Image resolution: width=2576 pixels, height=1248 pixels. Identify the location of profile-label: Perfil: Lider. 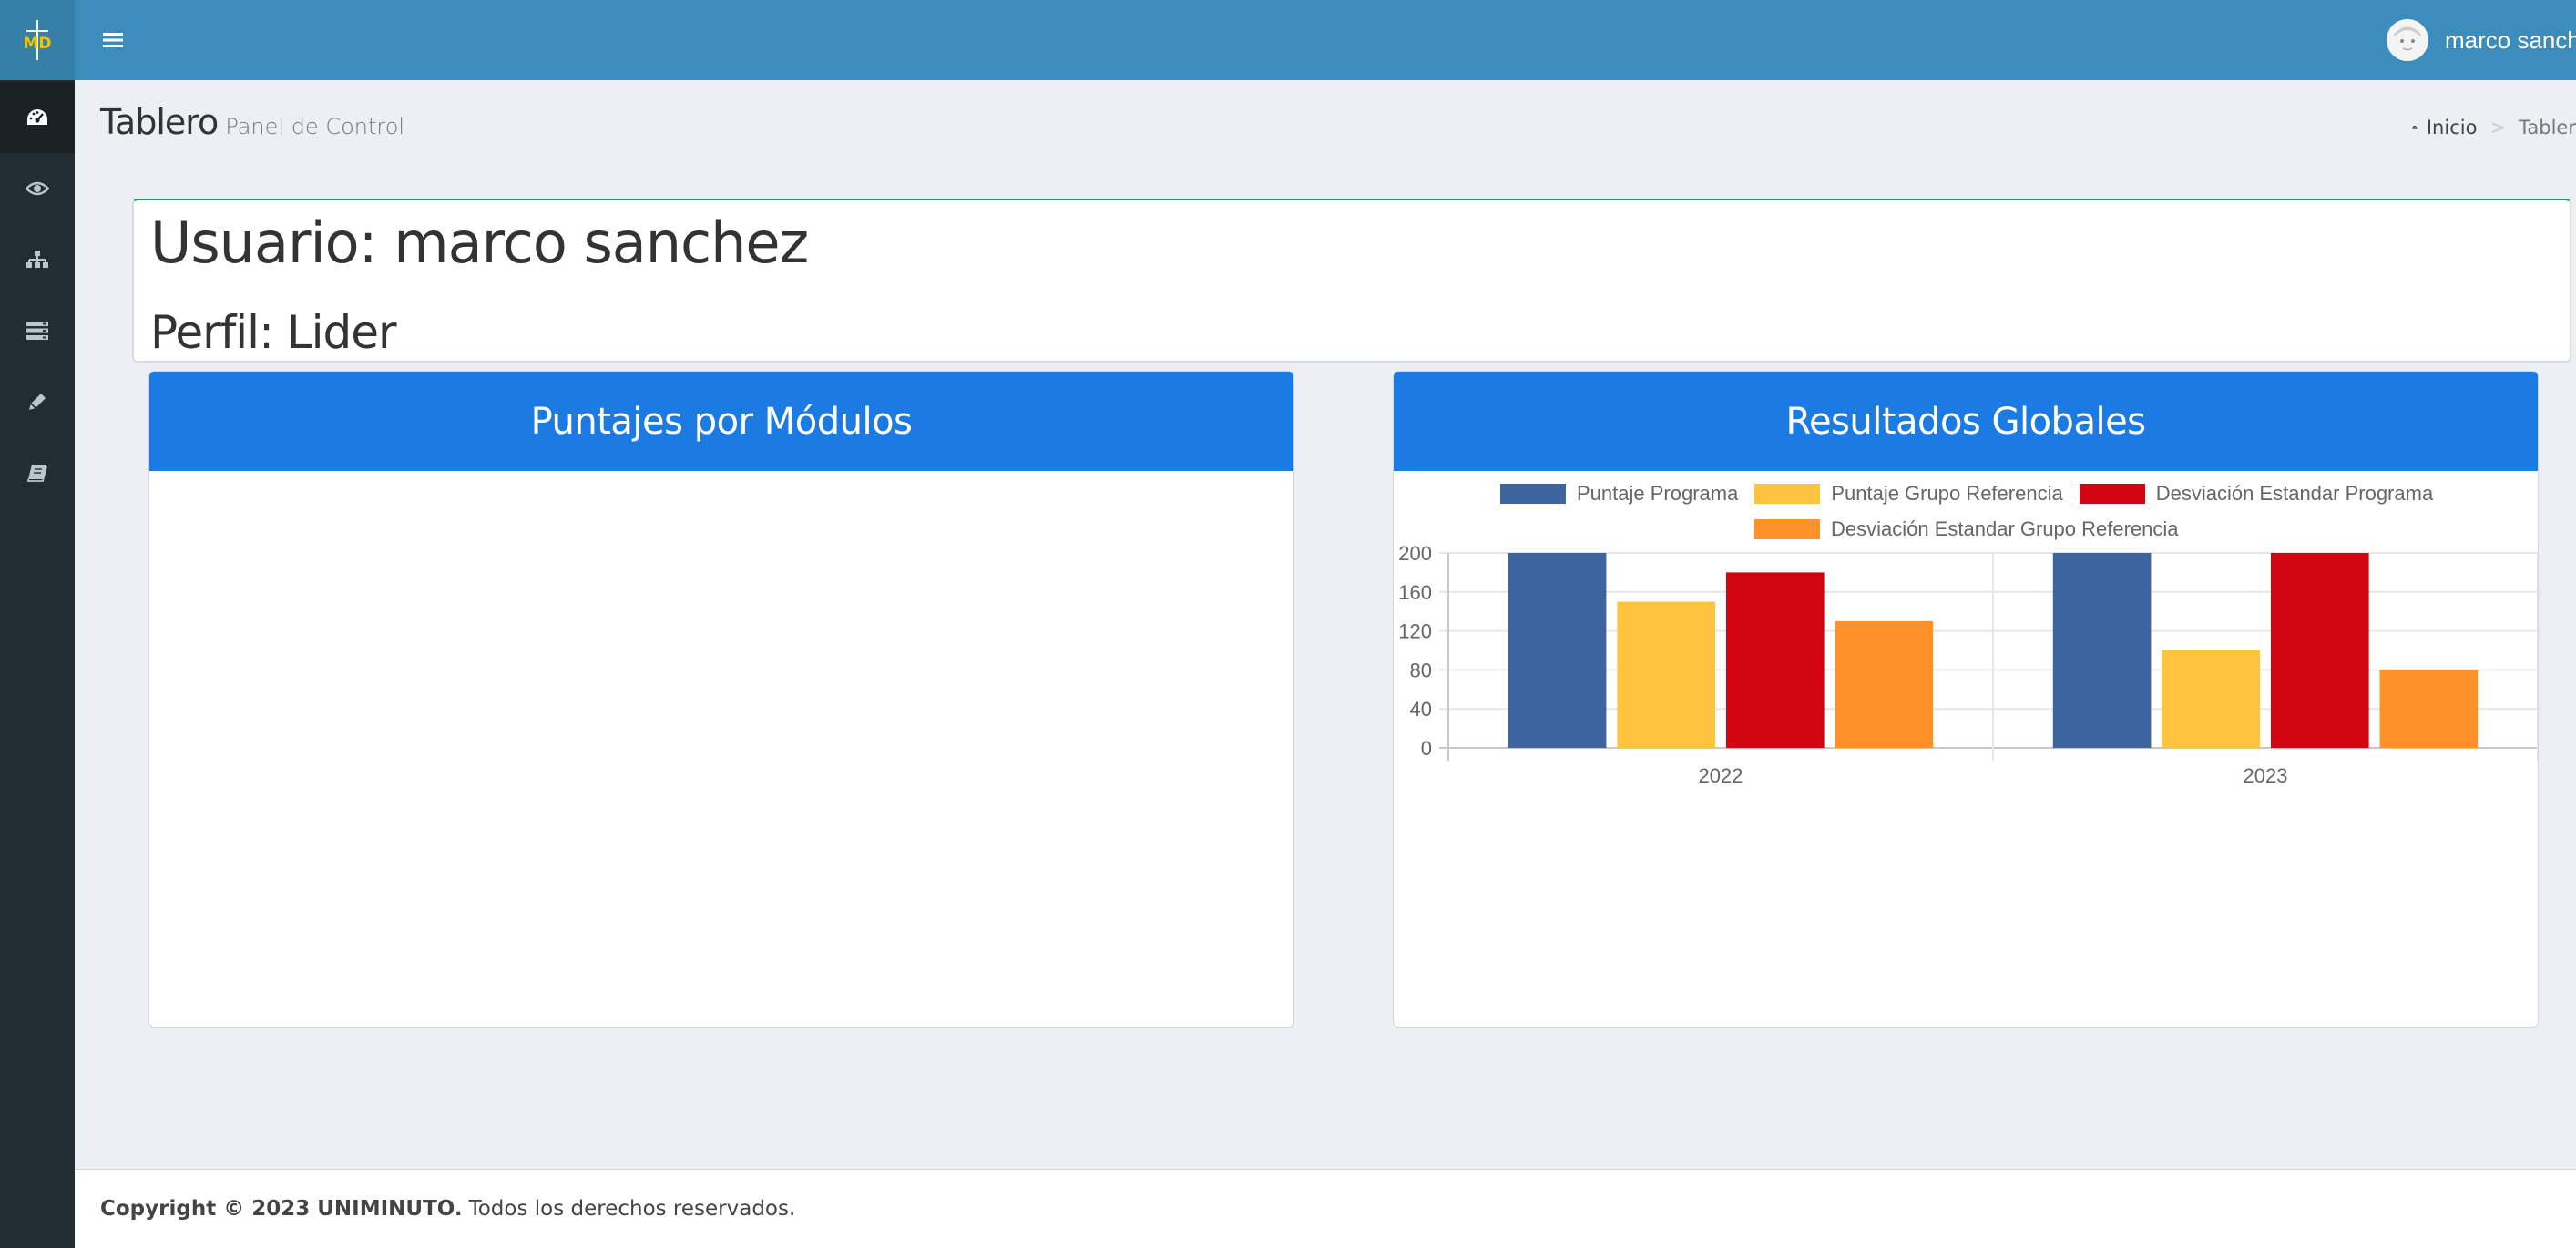
(273, 333).